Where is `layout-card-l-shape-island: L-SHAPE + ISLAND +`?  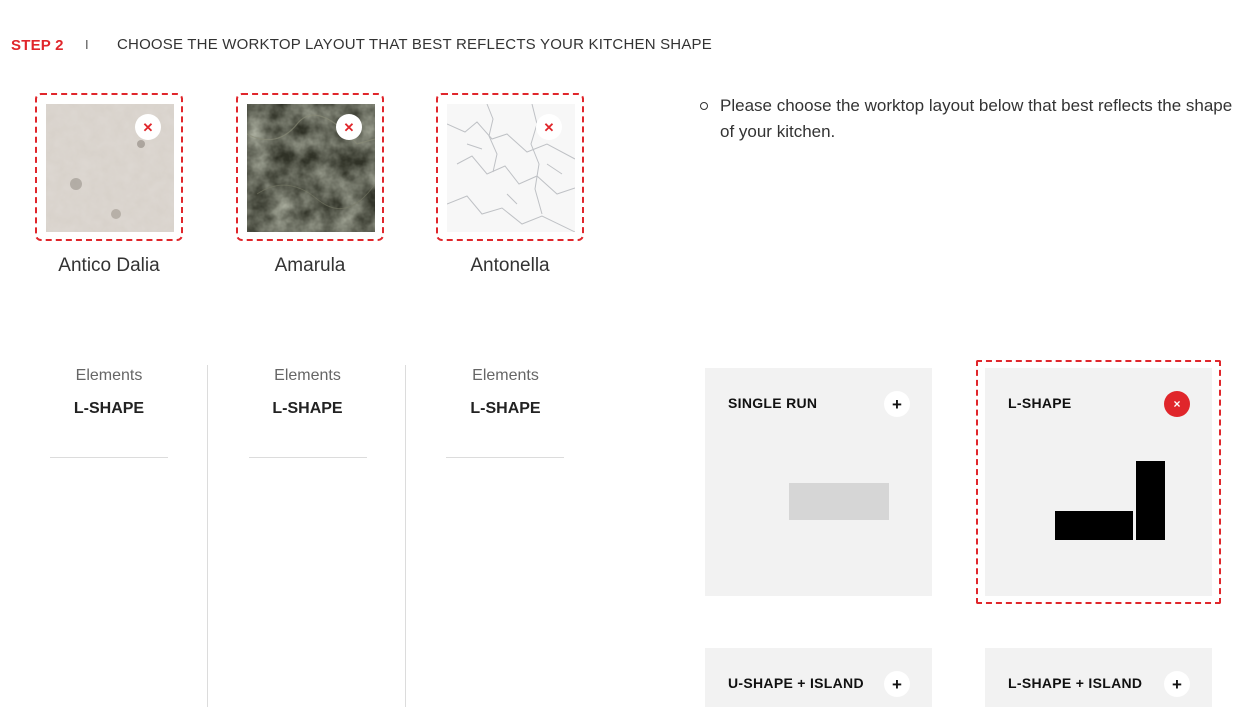
layout-card-l-shape-island: L-SHAPE + ISLAND + is located at coordinates (1098, 677).